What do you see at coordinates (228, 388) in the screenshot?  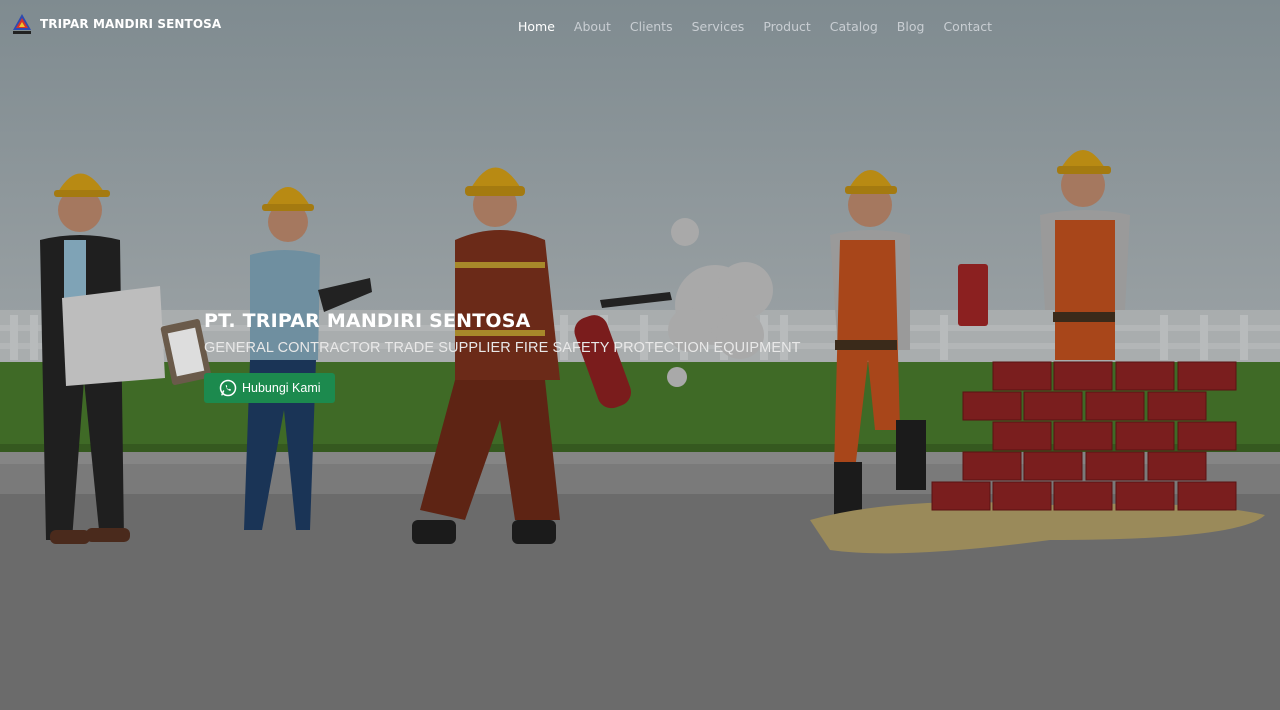 I see `whatsapp-icon` at bounding box center [228, 388].